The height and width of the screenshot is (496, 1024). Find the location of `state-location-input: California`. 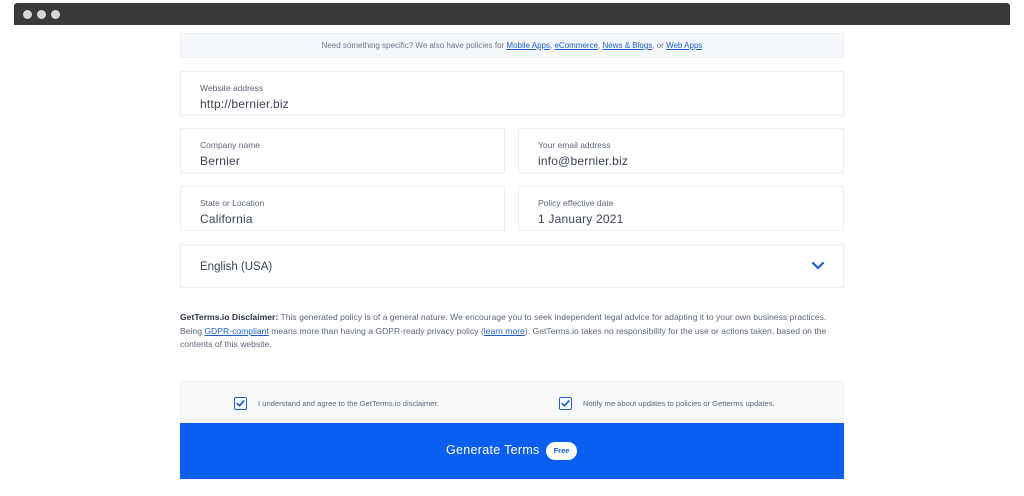

state-location-input: California is located at coordinates (226, 219).